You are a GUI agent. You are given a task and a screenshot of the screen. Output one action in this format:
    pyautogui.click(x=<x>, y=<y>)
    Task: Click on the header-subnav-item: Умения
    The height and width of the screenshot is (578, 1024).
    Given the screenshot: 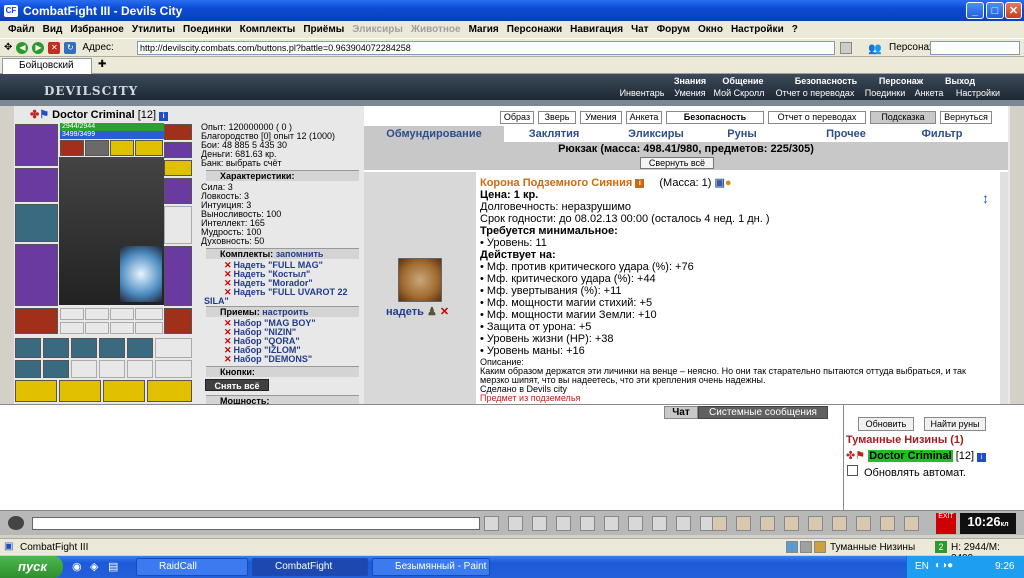 What is the action you would take?
    pyautogui.click(x=690, y=93)
    